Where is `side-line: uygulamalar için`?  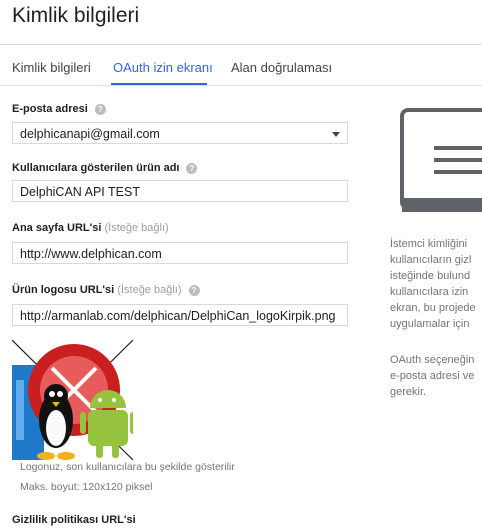 side-line: uygulamalar için is located at coordinates (430, 324).